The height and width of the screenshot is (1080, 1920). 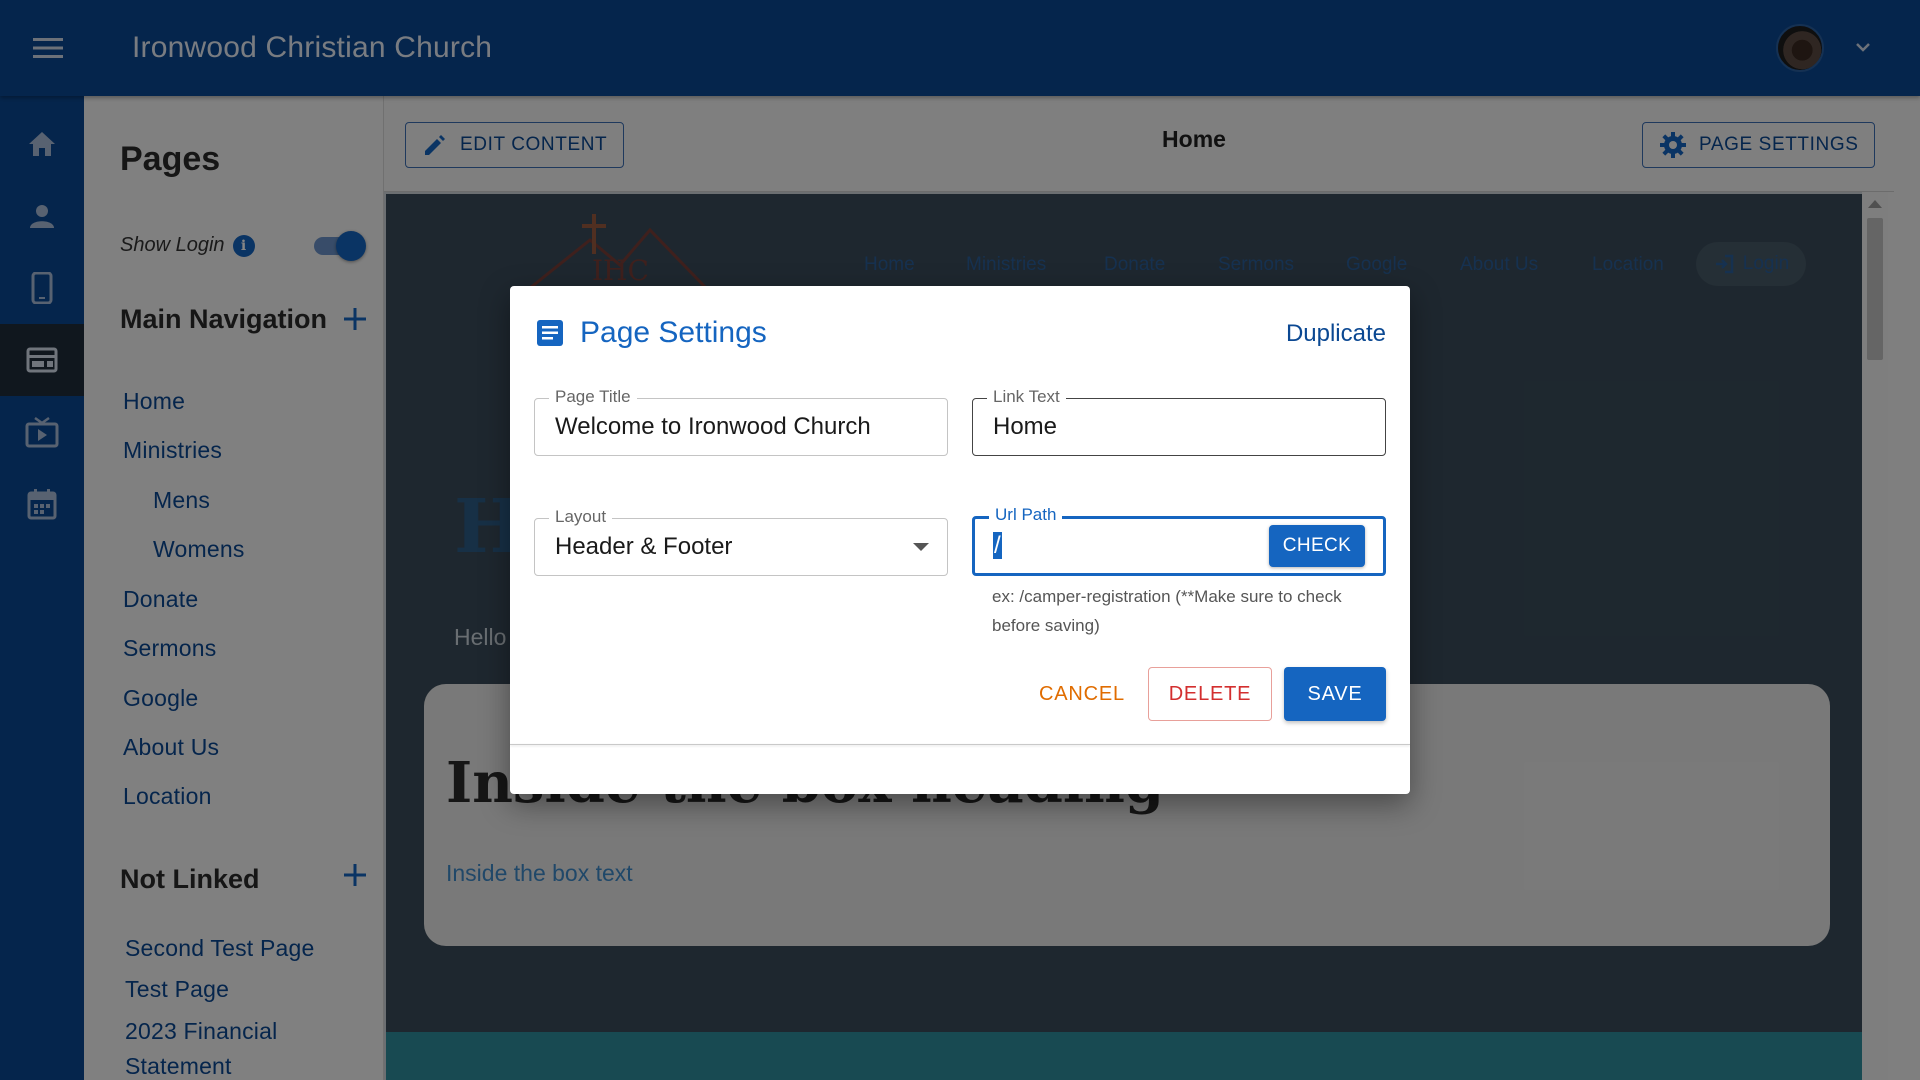 I want to click on page-title-value: Welcome to Ironwood Church, so click(x=713, y=427).